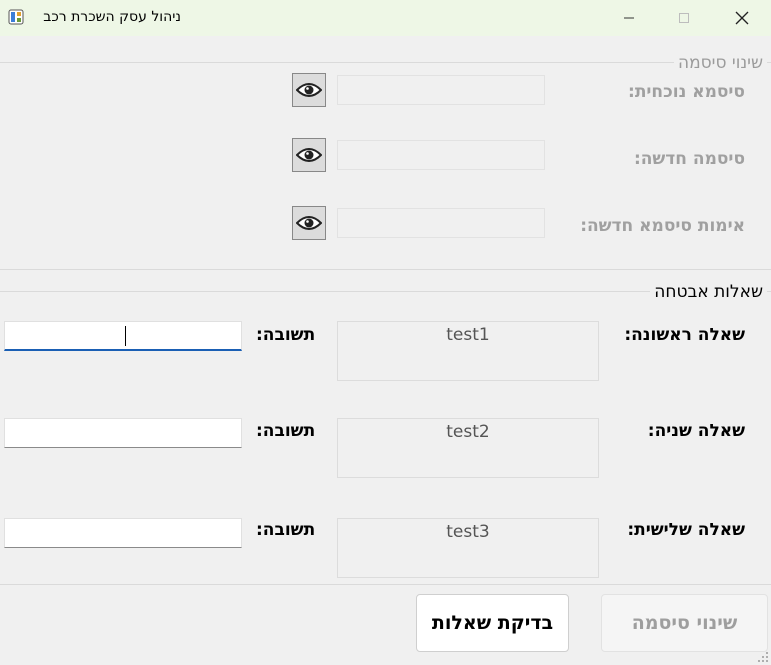 The width and height of the screenshot is (771, 665). Describe the element at coordinates (684, 623) in the screenshot. I see `change-password-button: שינוי סיסמה` at that location.